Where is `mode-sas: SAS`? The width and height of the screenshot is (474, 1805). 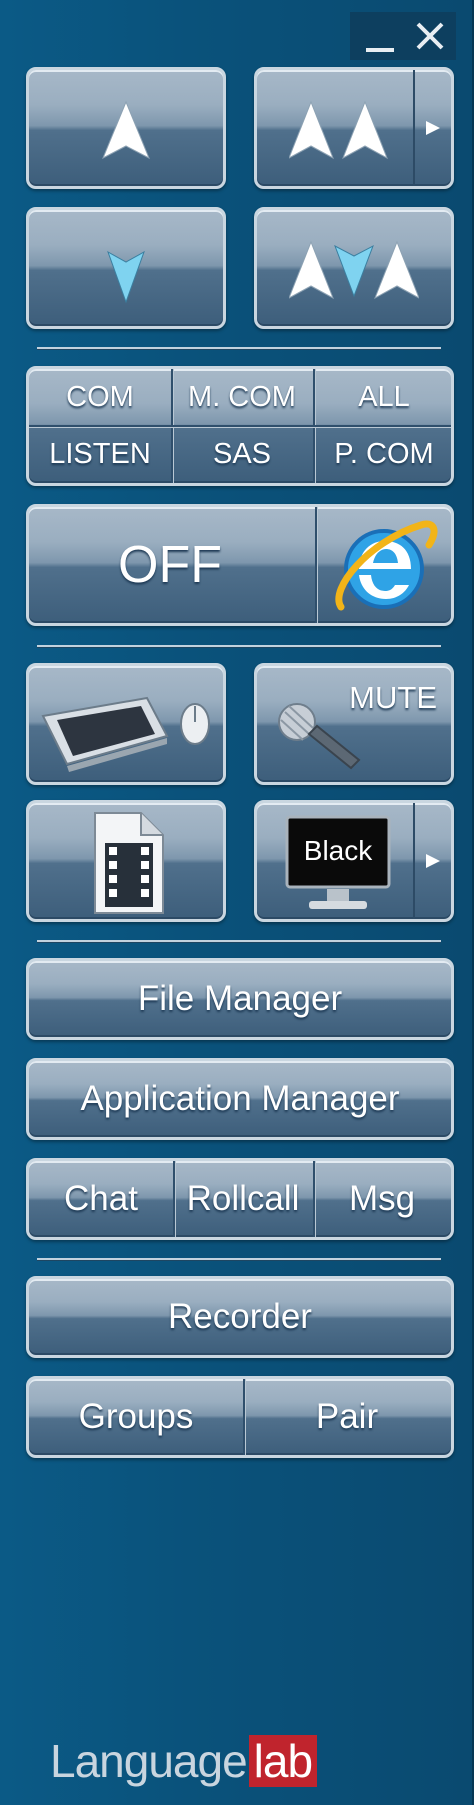
mode-sas: SAS is located at coordinates (242, 454).